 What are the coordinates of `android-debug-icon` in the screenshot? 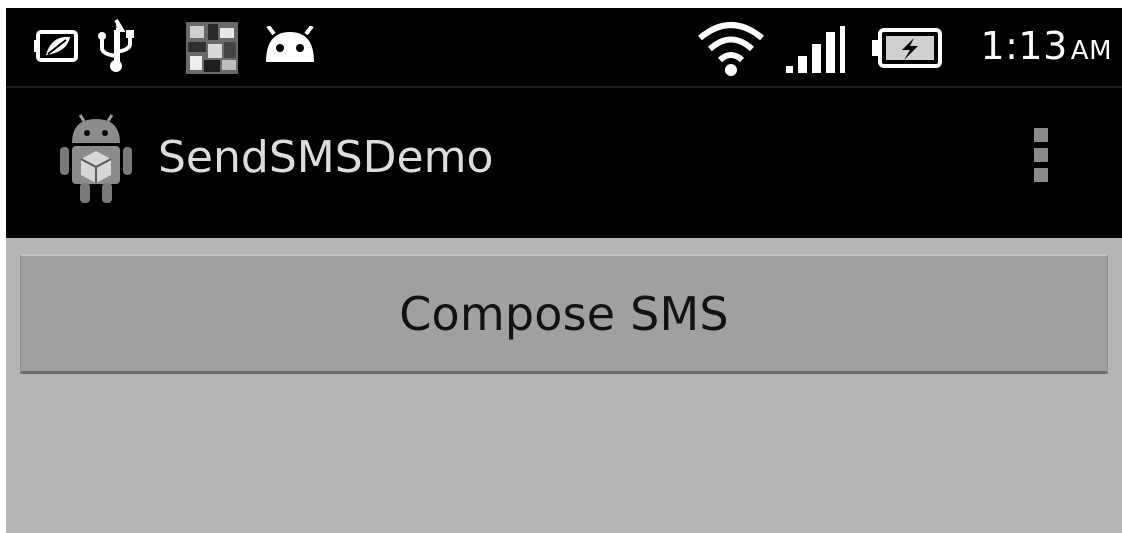 It's located at (290, 47).